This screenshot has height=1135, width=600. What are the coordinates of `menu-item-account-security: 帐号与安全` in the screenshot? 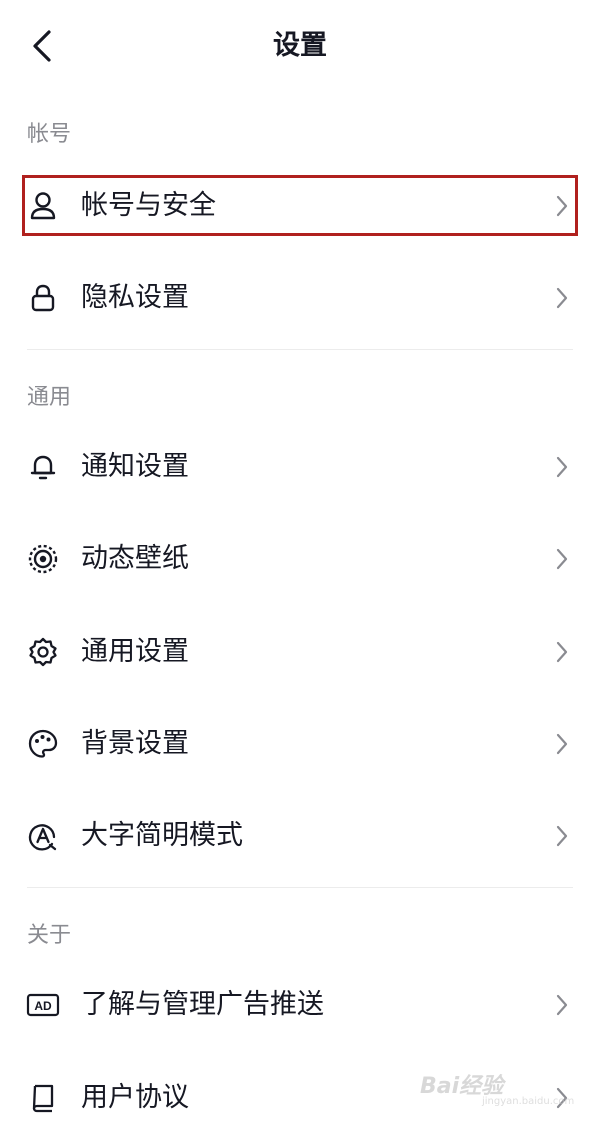 It's located at (300, 206).